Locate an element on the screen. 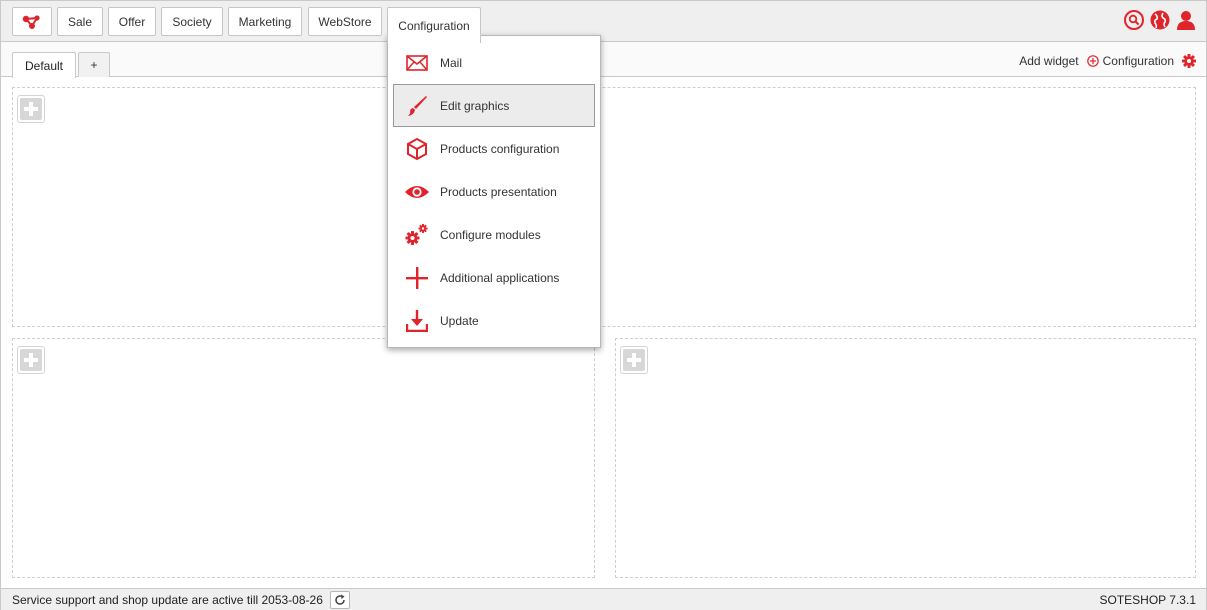 This screenshot has height=610, width=1207. refresh-icon is located at coordinates (340, 599).